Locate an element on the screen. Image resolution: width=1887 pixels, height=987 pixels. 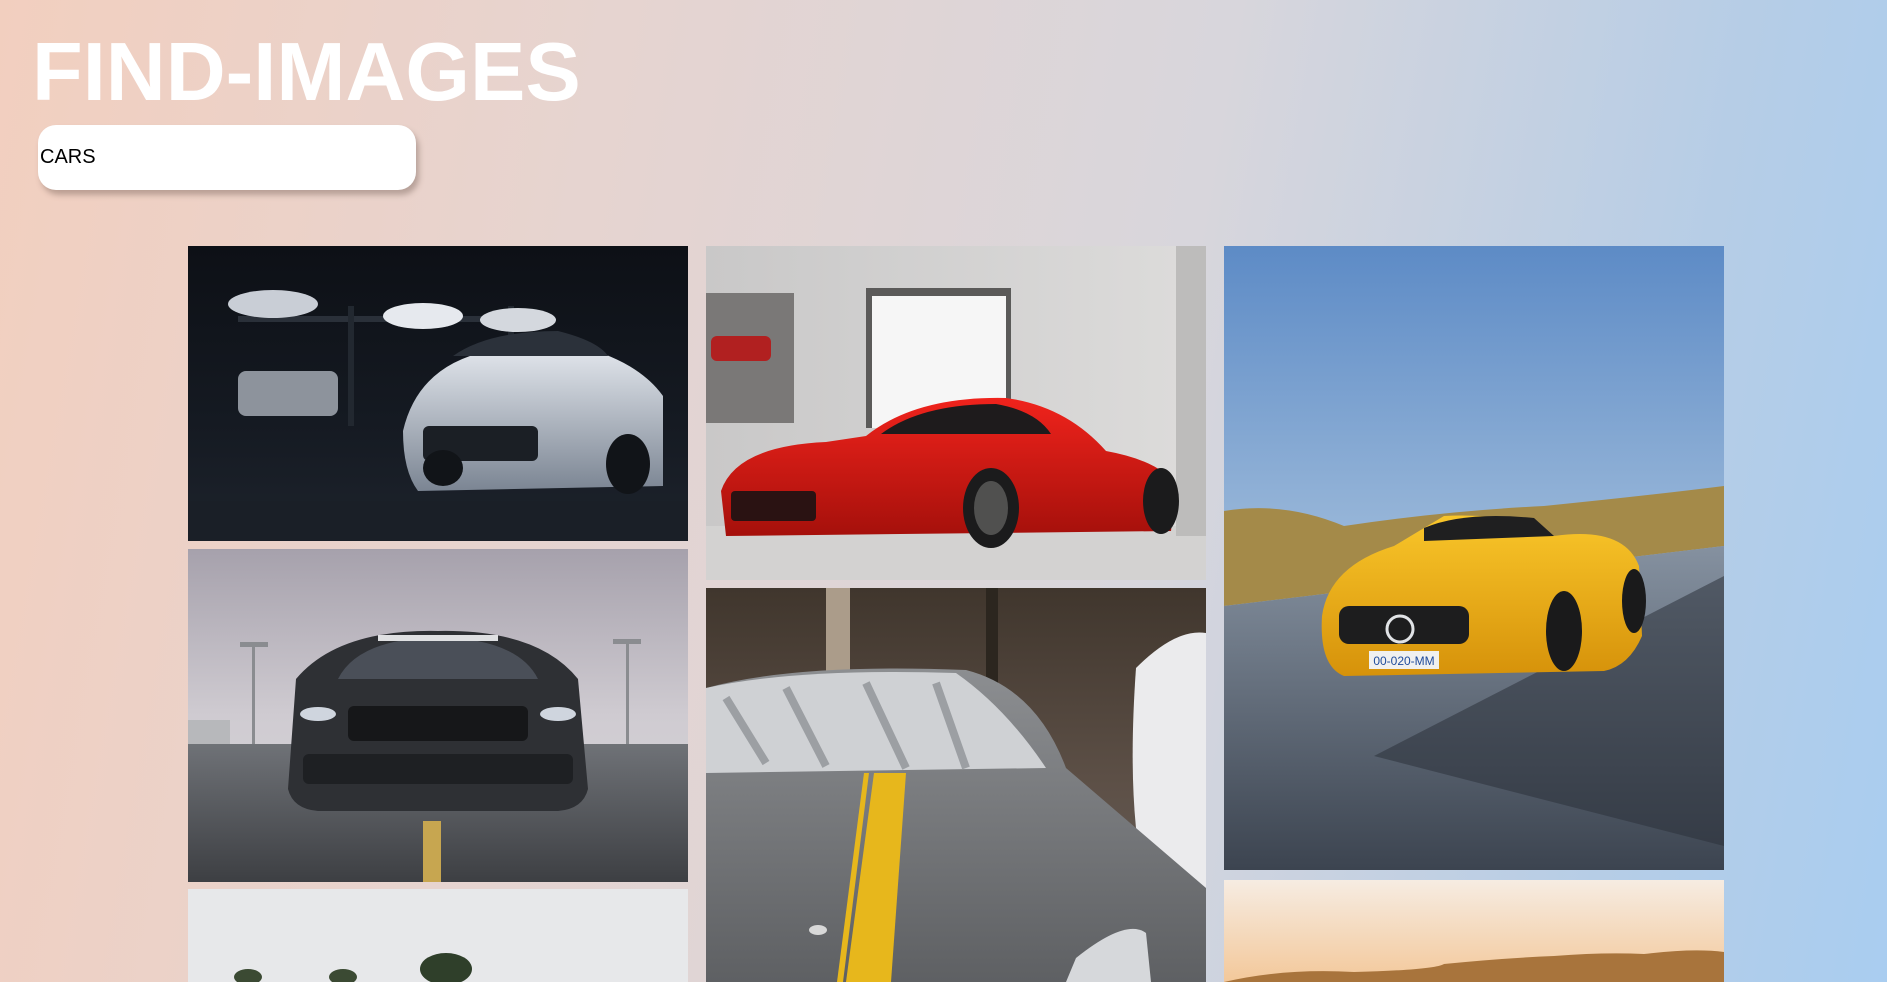
car-photo-mustang is located at coordinates (438, 715).